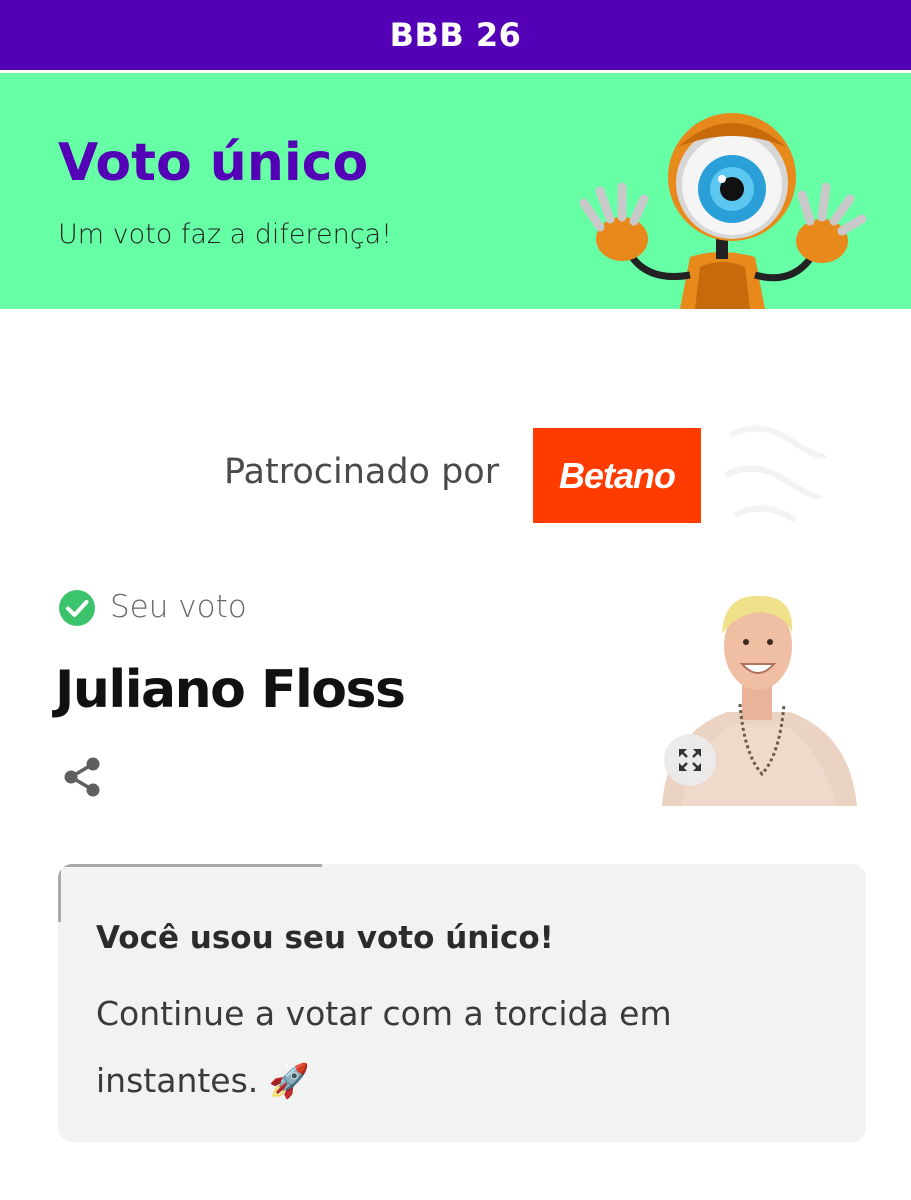 Image resolution: width=911 pixels, height=1200 pixels. Describe the element at coordinates (213, 163) in the screenshot. I see `banner-title: Voto único` at that location.